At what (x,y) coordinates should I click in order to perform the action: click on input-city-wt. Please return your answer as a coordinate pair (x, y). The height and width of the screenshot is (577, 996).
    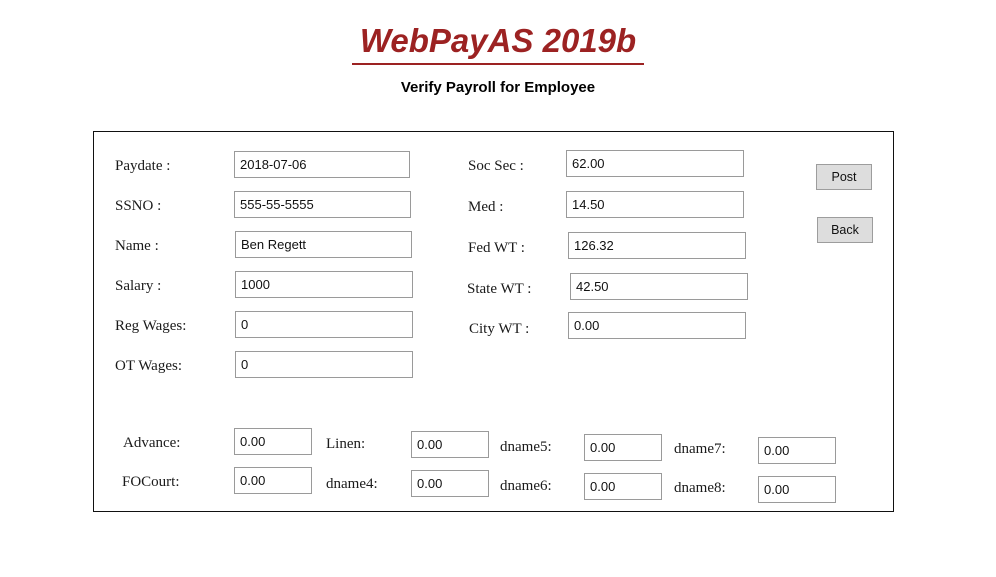
    Looking at the image, I should click on (657, 325).